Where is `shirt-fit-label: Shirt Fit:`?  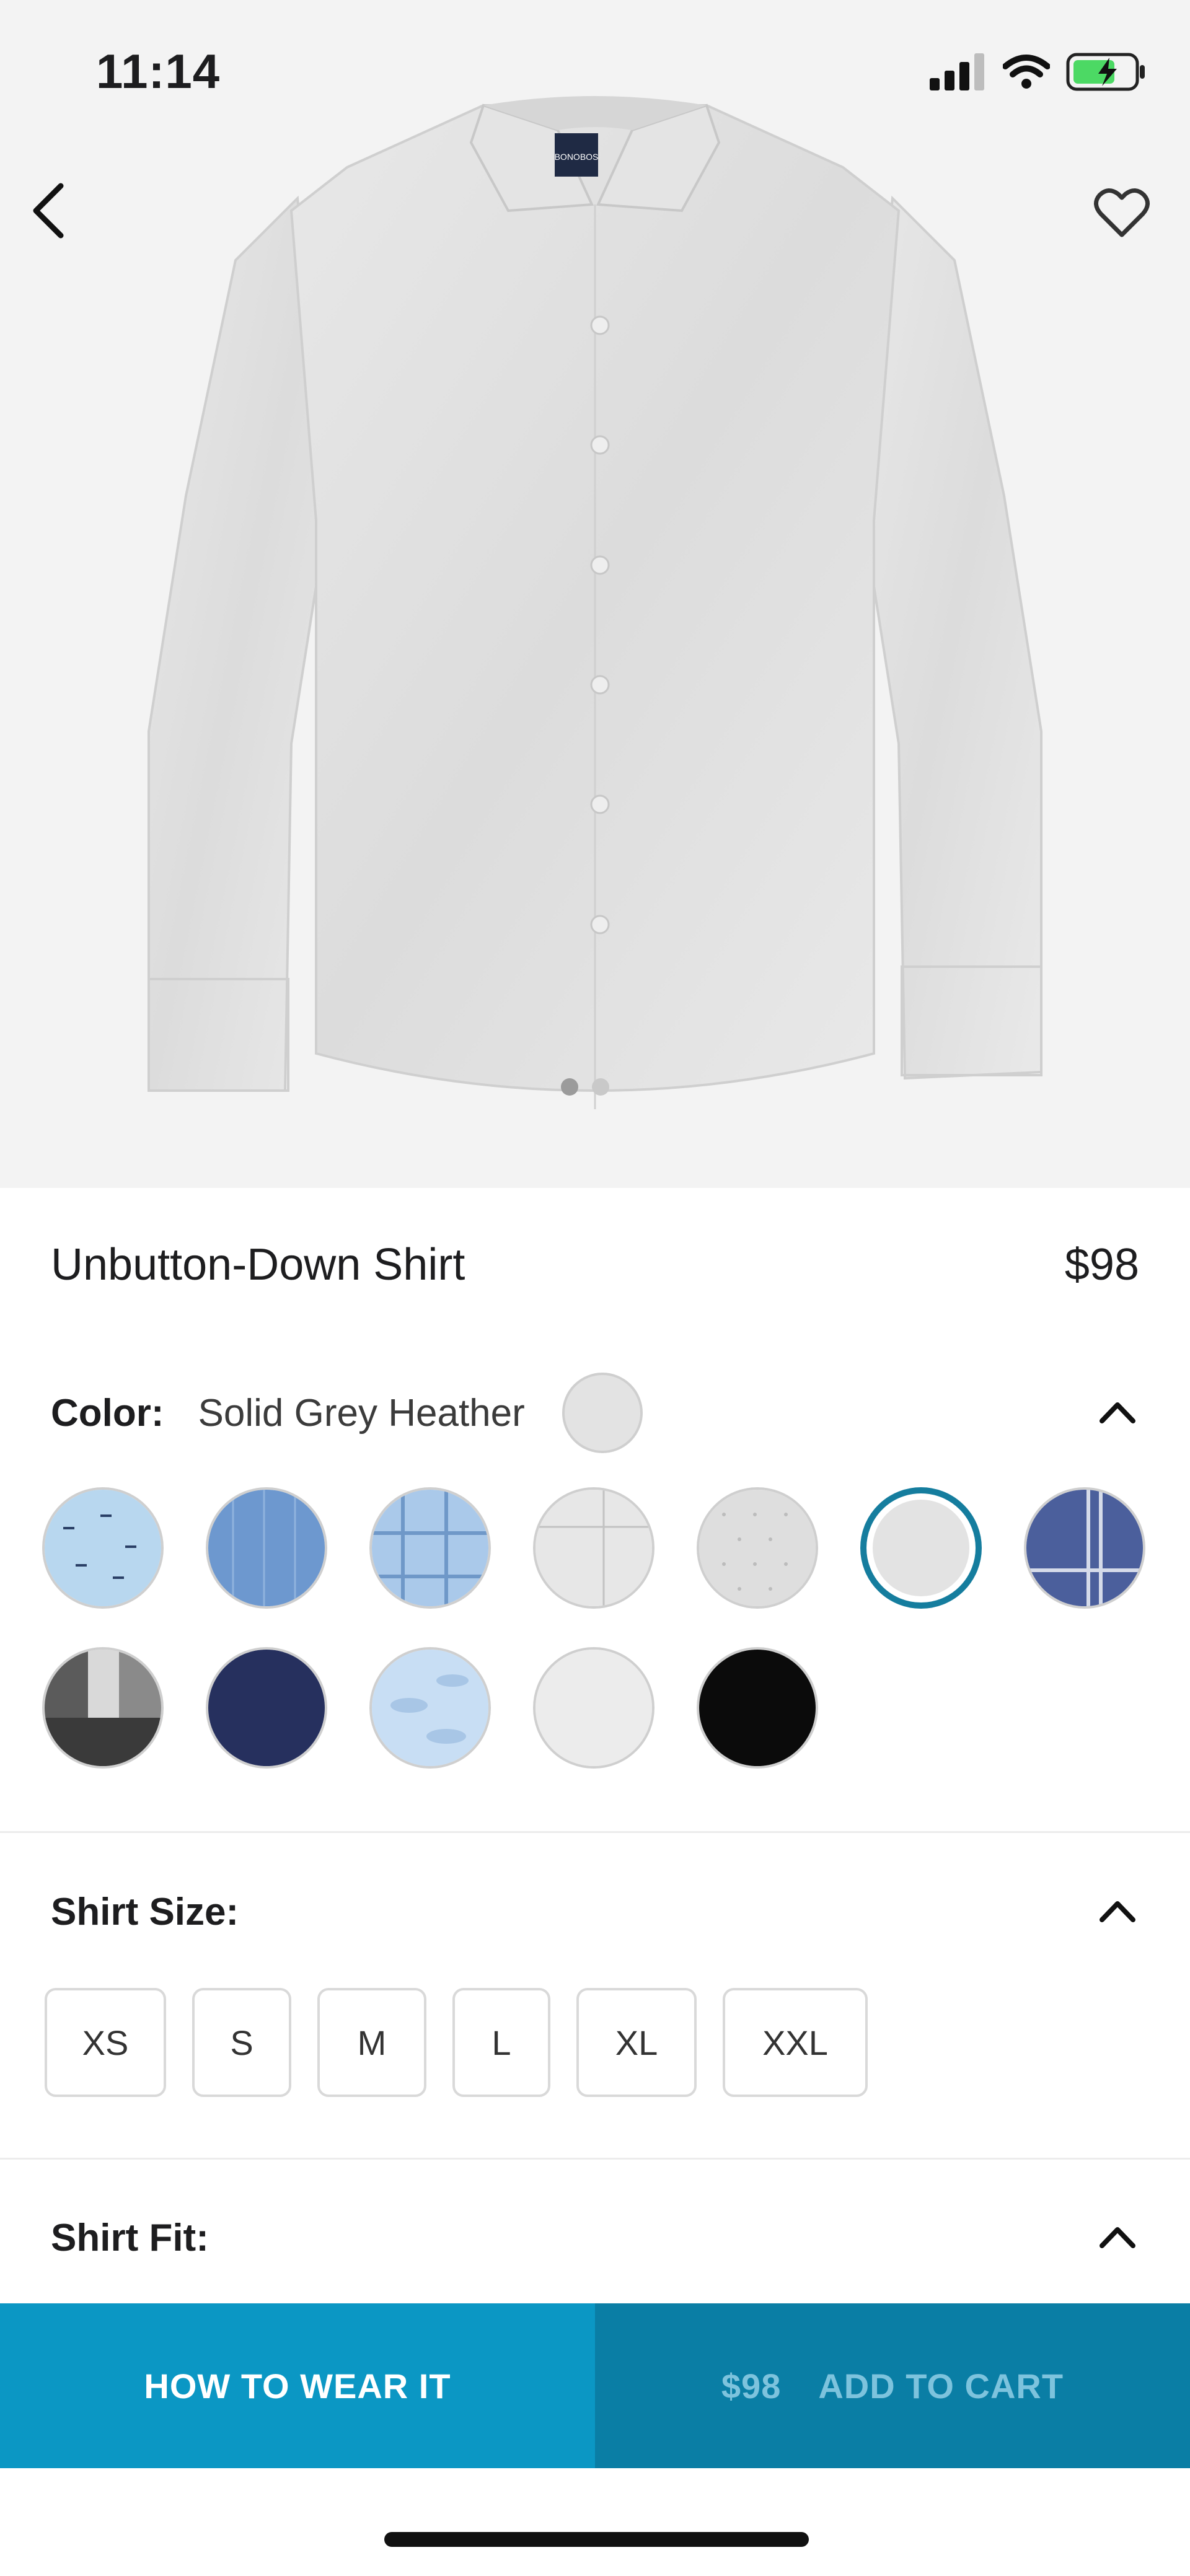
shirt-fit-label: Shirt Fit: is located at coordinates (130, 2237).